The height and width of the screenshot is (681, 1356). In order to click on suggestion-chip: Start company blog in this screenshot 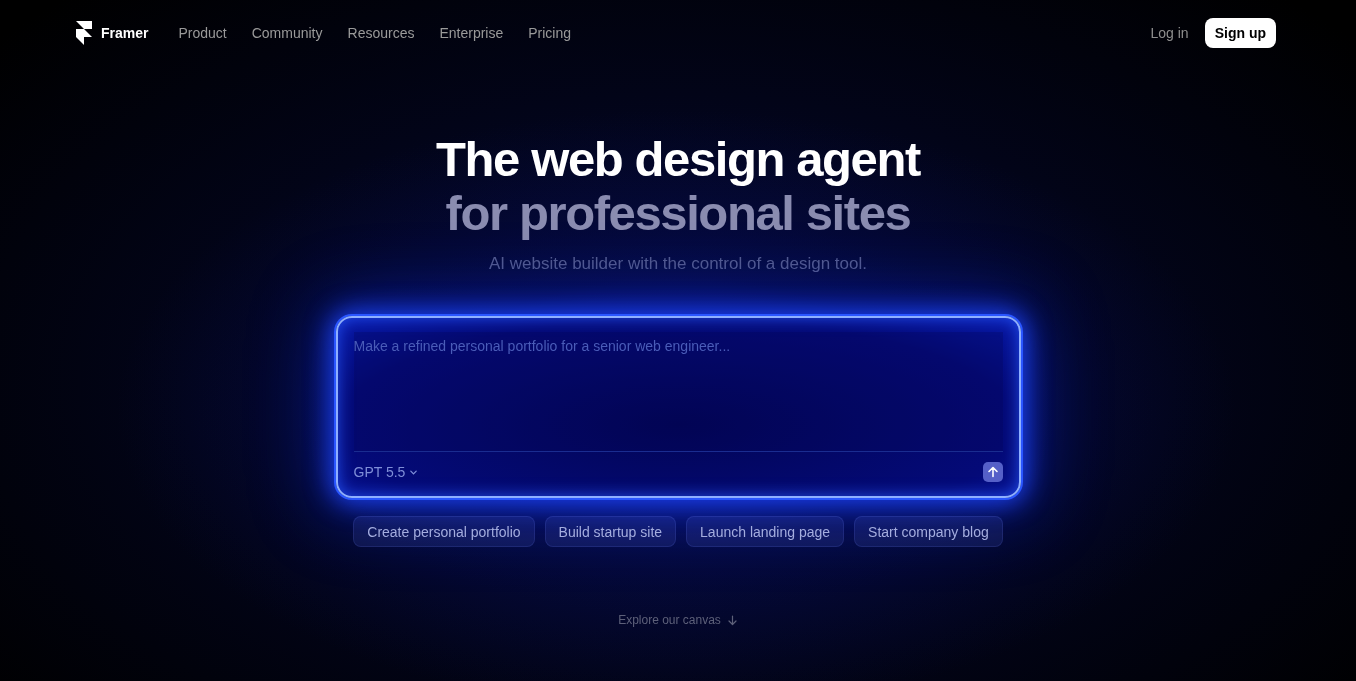, I will do `click(928, 531)`.